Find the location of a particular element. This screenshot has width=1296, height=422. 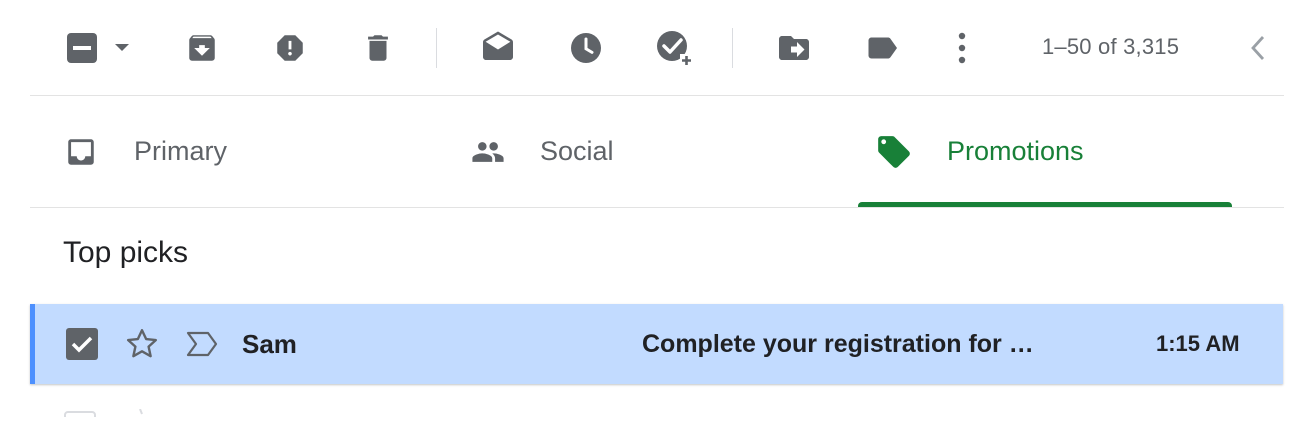

archive-icon is located at coordinates (202, 48).